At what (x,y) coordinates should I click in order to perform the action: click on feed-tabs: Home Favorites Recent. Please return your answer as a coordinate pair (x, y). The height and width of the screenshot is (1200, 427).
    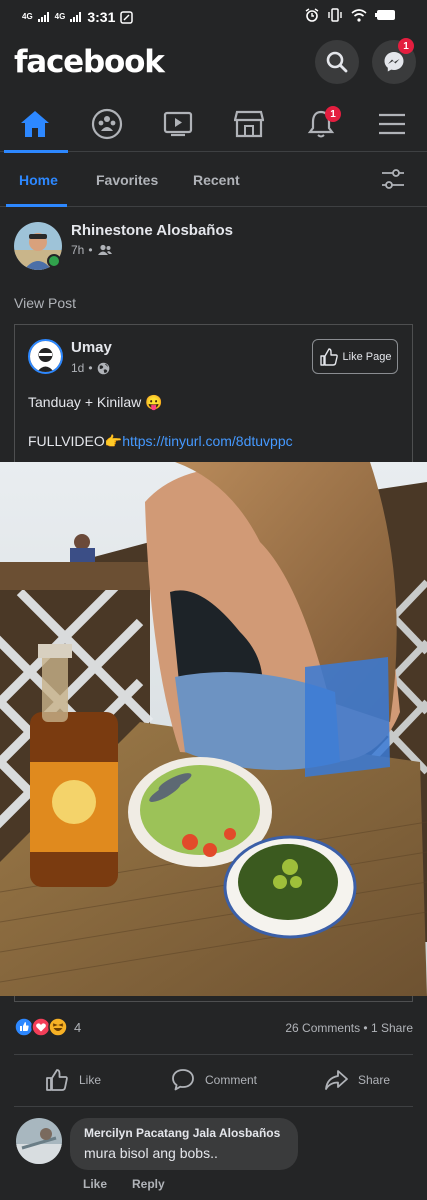
    Looking at the image, I should click on (213, 179).